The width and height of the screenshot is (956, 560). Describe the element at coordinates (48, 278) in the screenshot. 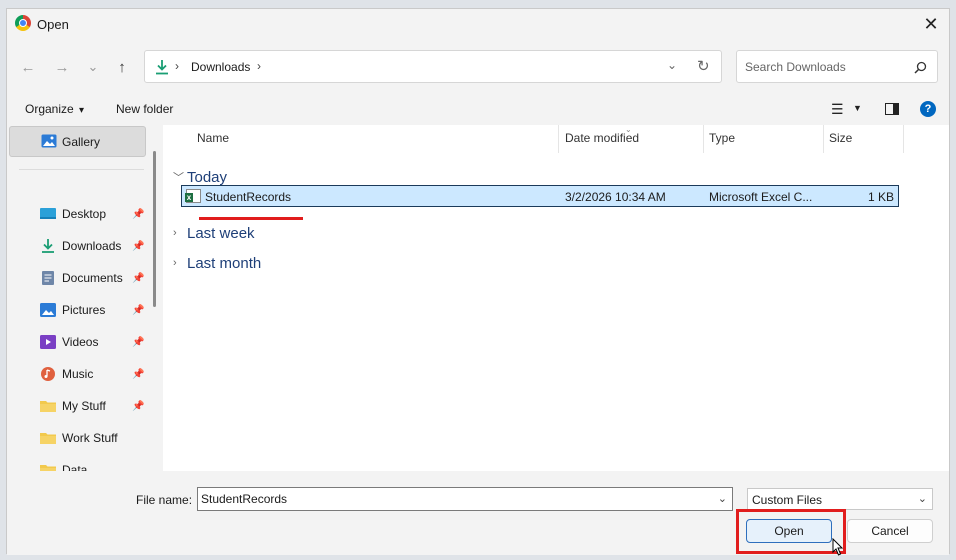

I see `documents-icon` at that location.